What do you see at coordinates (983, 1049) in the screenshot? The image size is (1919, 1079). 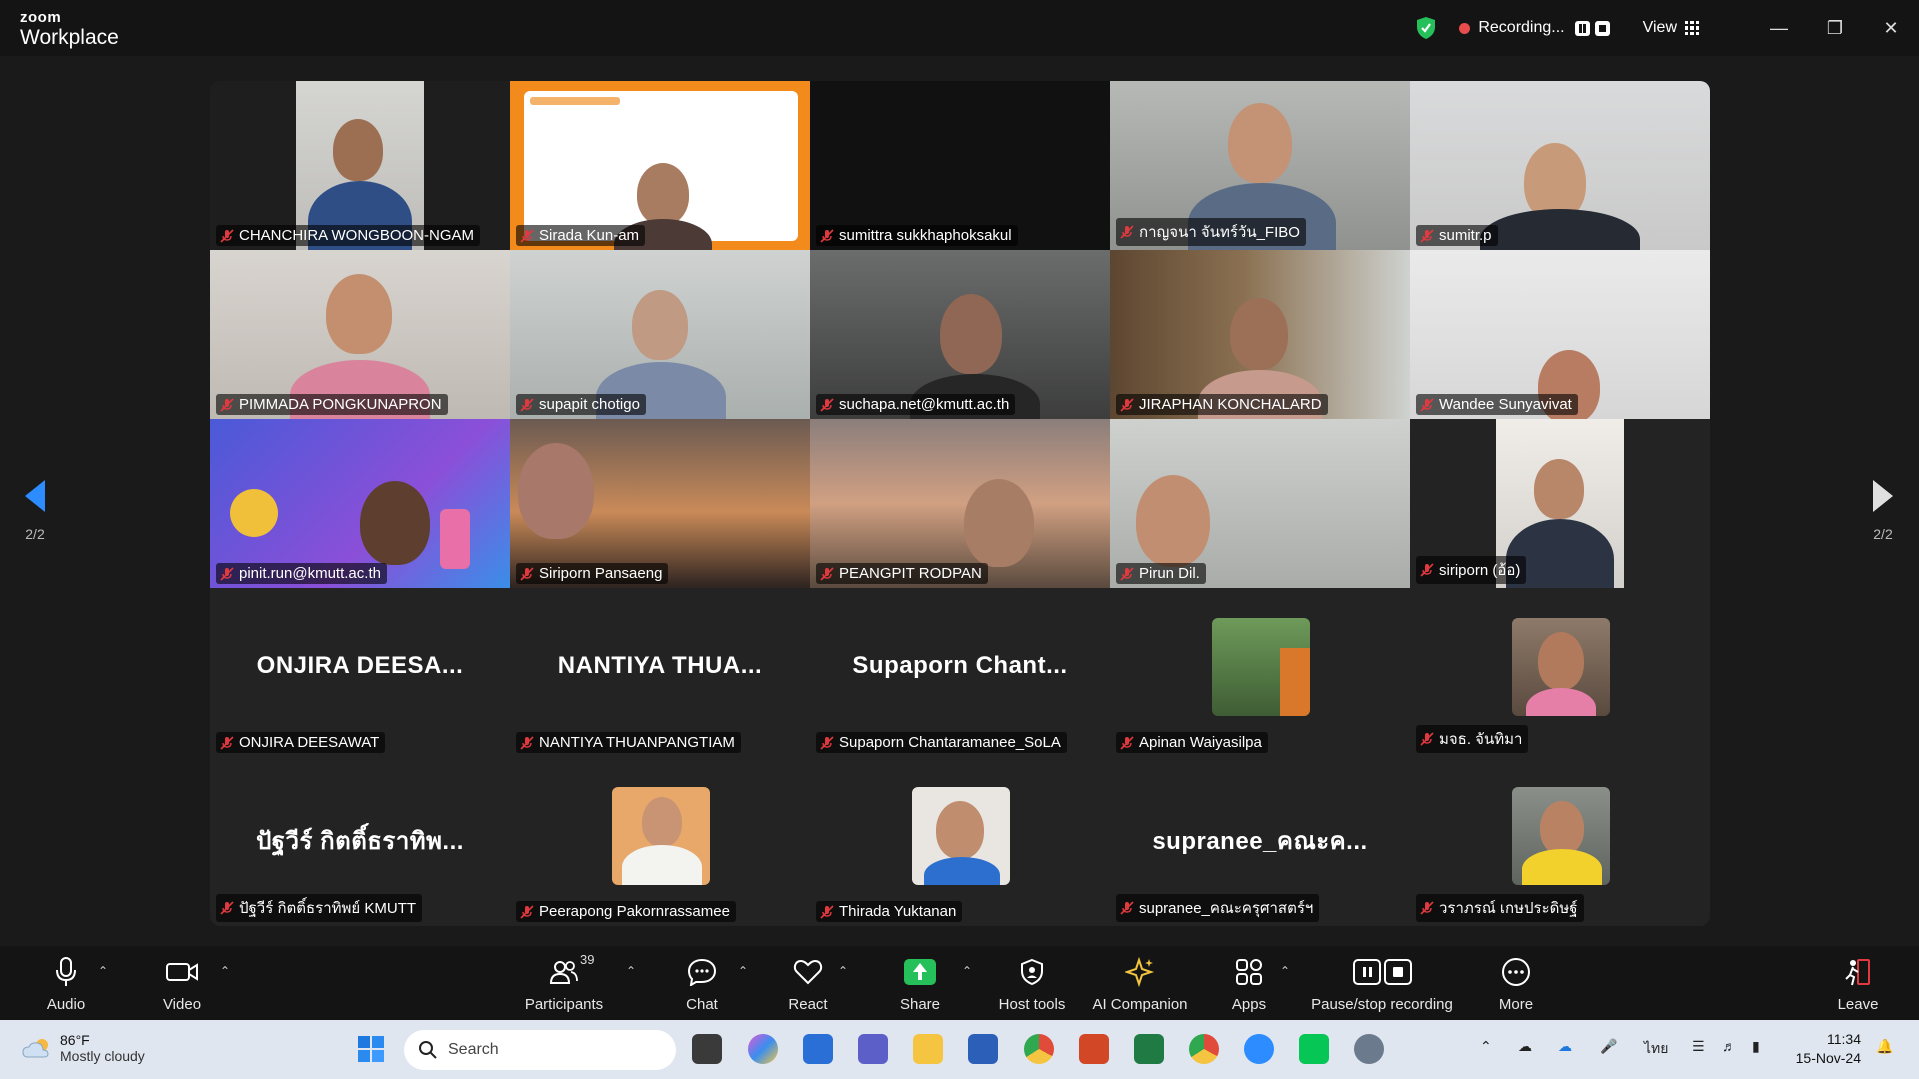 I see `word-icon` at bounding box center [983, 1049].